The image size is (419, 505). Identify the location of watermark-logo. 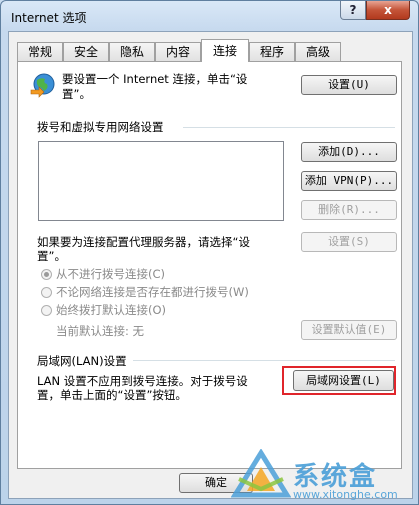
(261, 473).